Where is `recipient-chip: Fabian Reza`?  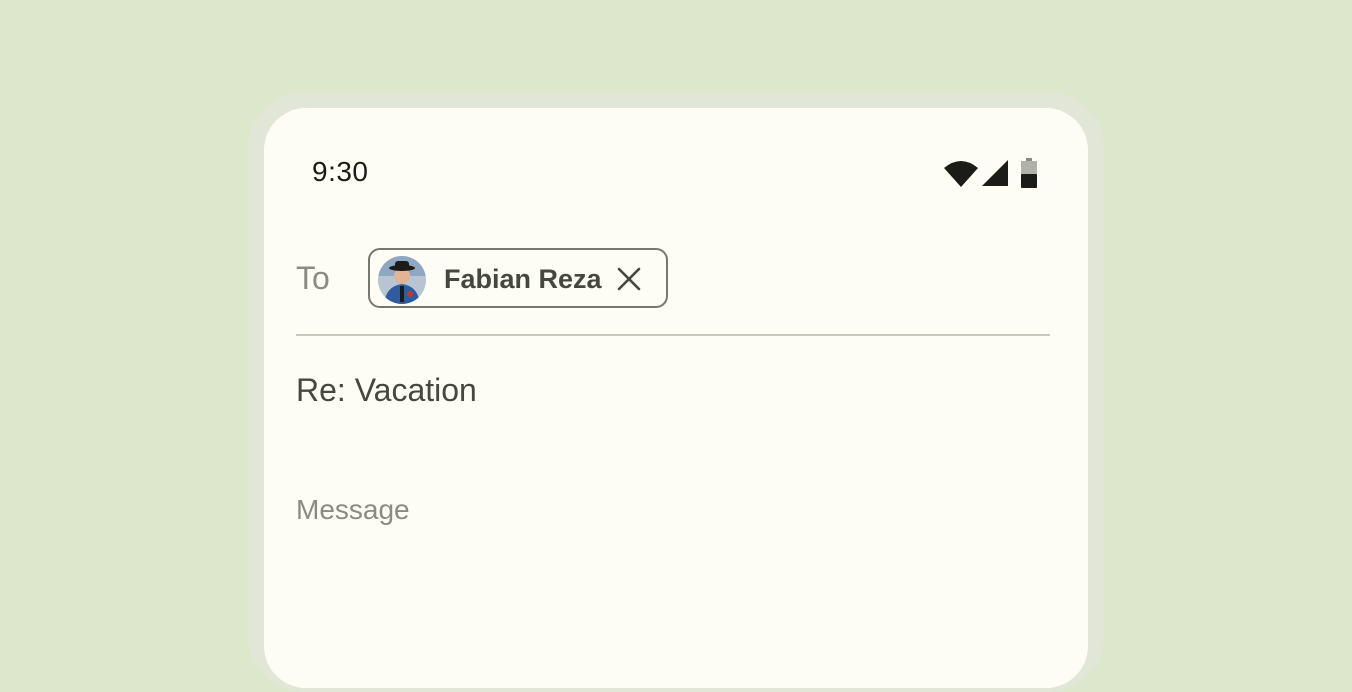 recipient-chip: Fabian Reza is located at coordinates (518, 278).